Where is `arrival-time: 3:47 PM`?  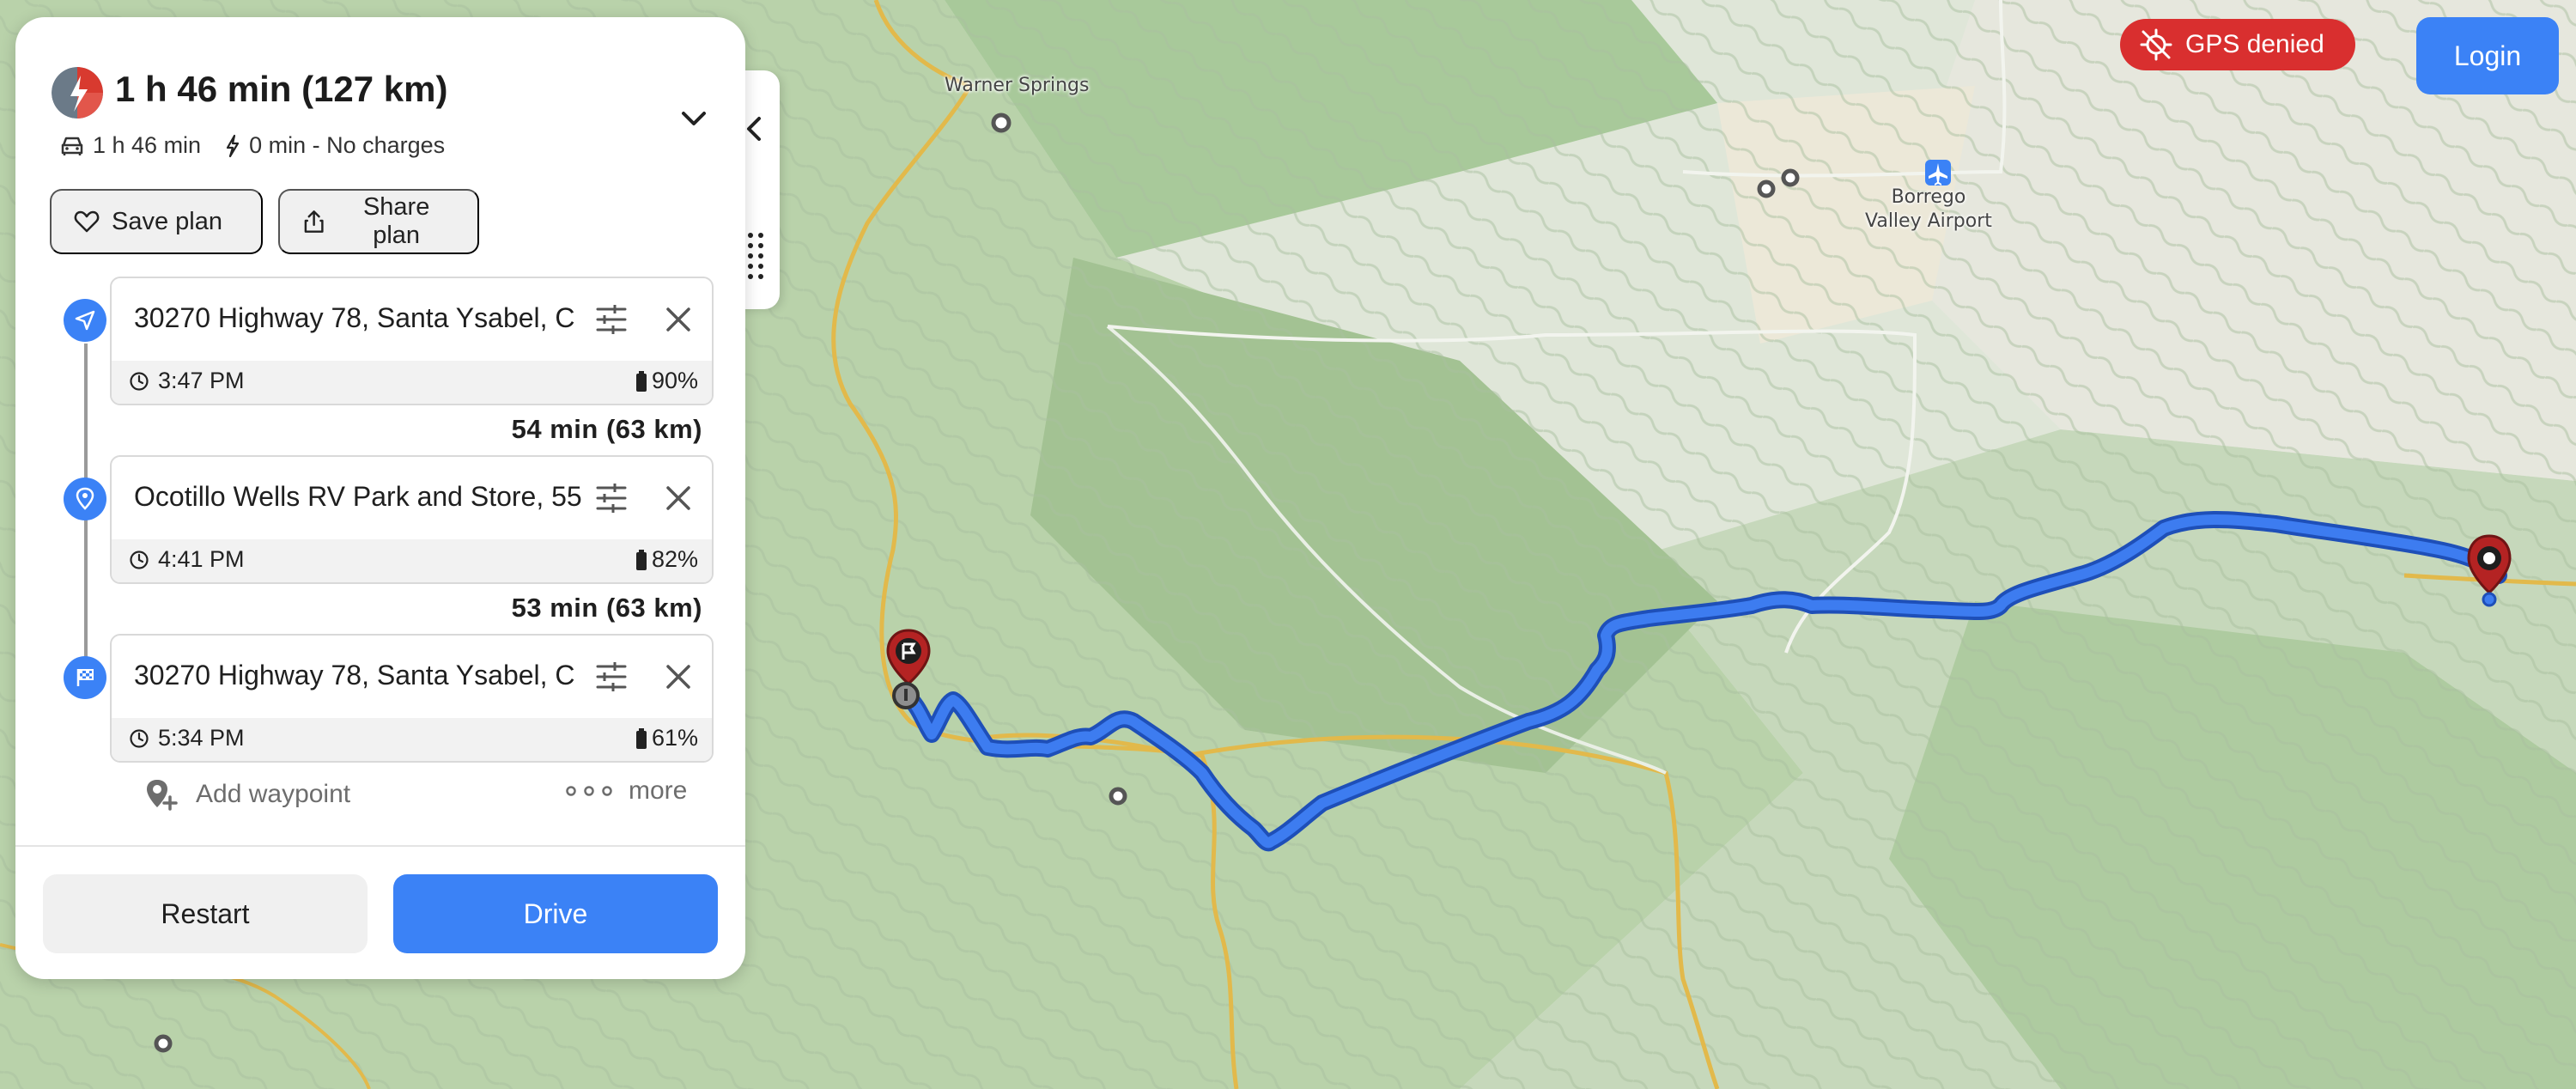
arrival-time: 3:47 PM is located at coordinates (187, 381).